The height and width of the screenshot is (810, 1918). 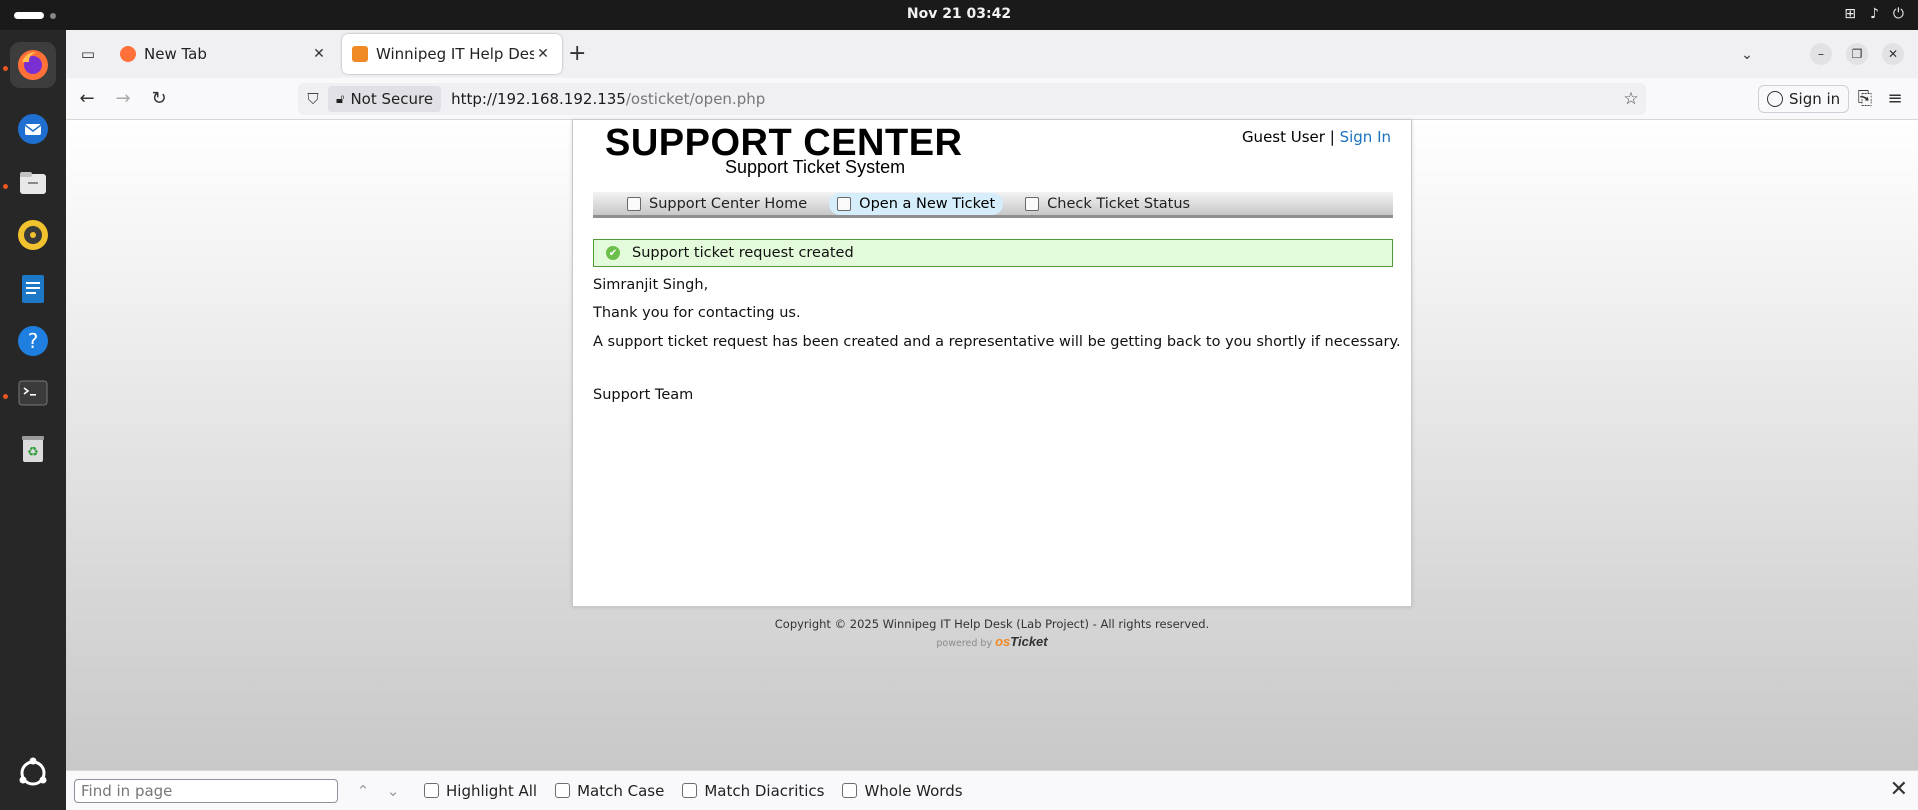 What do you see at coordinates (1631, 99) in the screenshot?
I see `bookmark-star-icon: ☆` at bounding box center [1631, 99].